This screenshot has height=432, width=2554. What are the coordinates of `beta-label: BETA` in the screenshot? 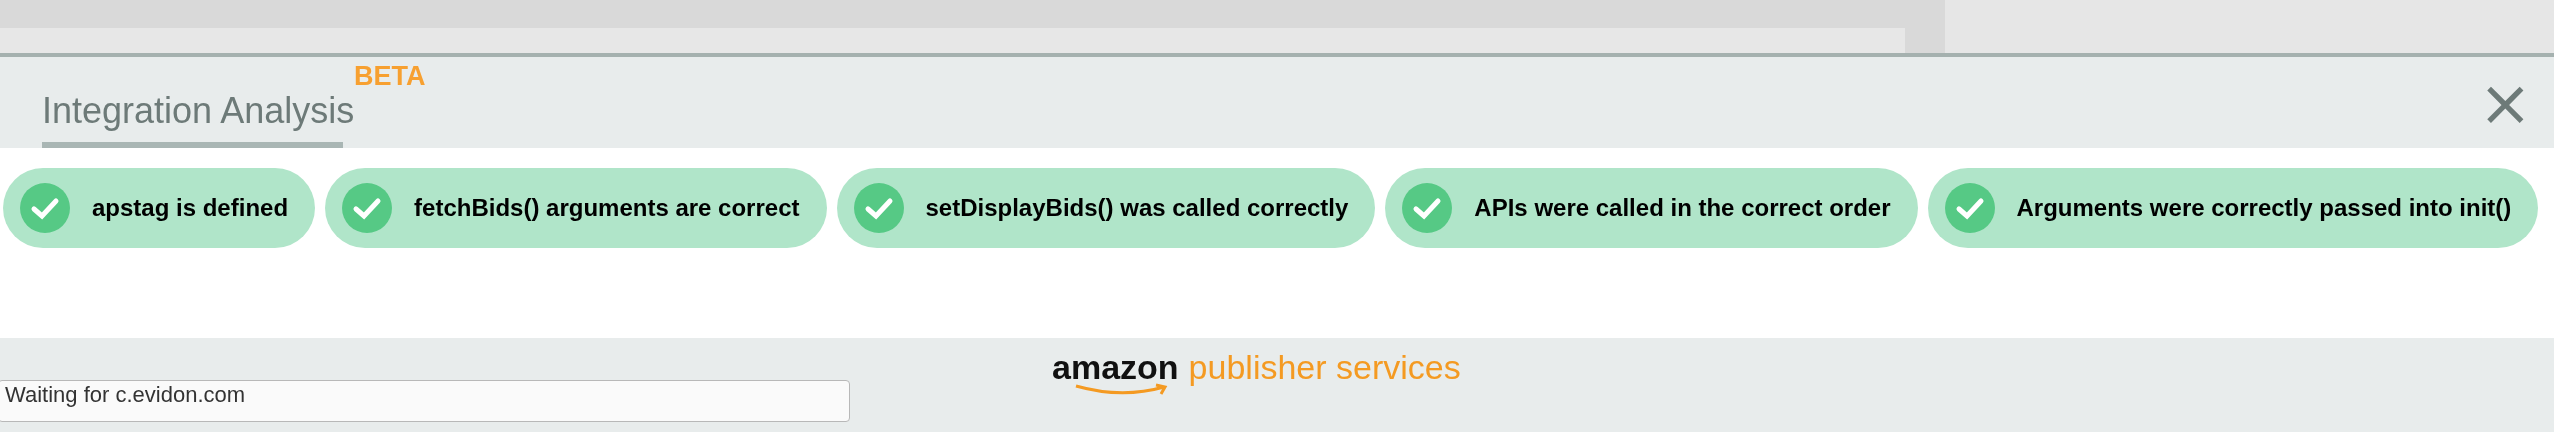 It's located at (390, 76).